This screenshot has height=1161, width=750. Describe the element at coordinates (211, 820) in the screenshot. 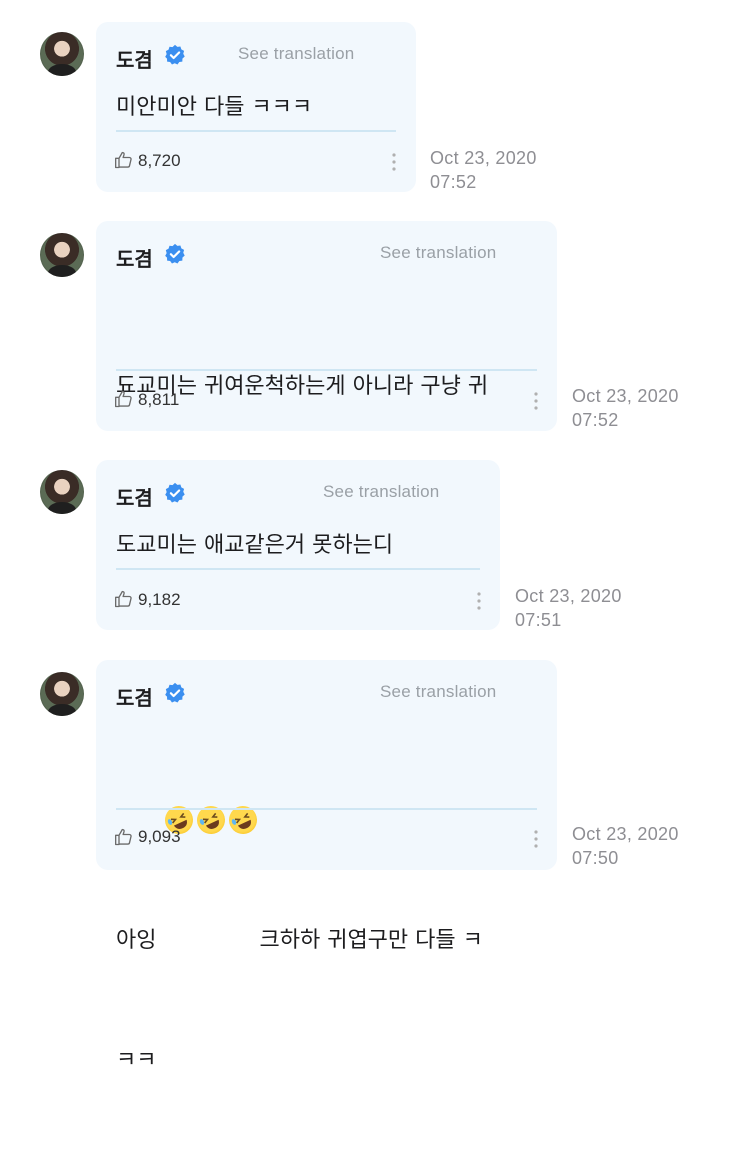

I see `rofl-emoji-icon` at that location.